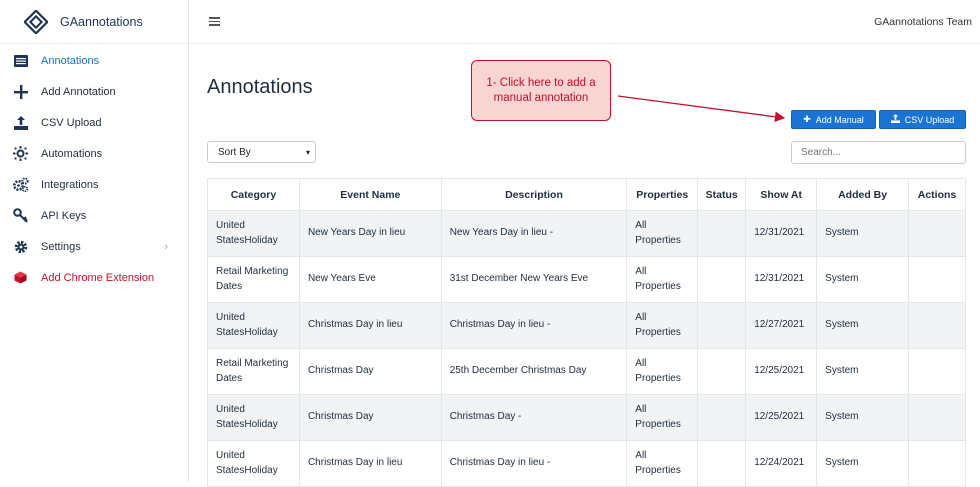 The width and height of the screenshot is (980, 487). Describe the element at coordinates (20, 153) in the screenshot. I see `automation-icon` at that location.